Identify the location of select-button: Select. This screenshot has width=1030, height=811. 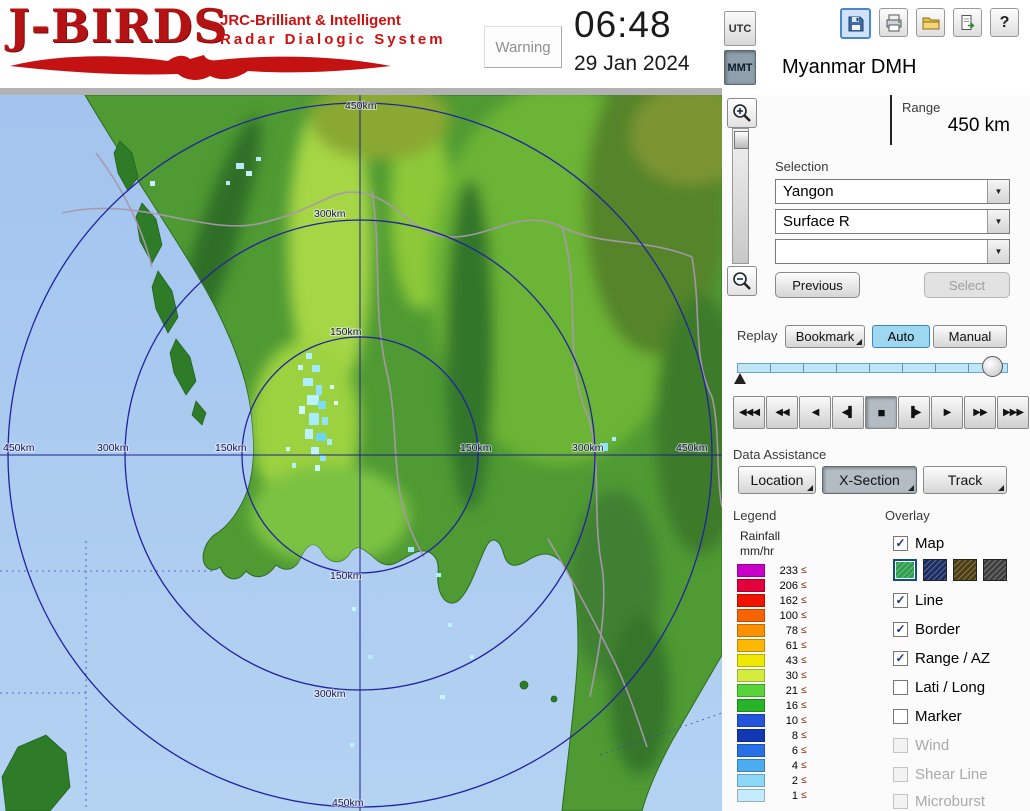
(967, 285).